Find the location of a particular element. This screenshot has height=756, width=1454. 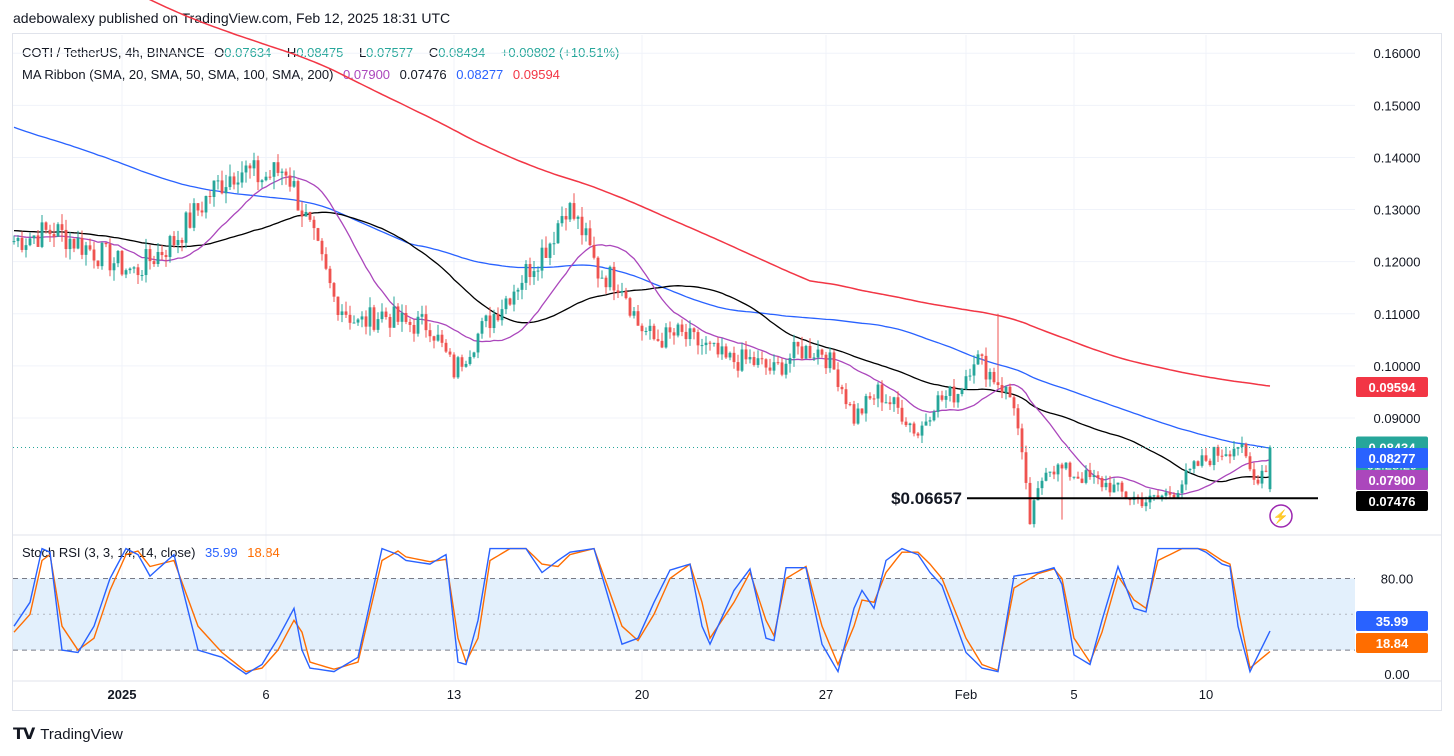

ma100-price-tag-text: 0.08277 is located at coordinates (1392, 458).